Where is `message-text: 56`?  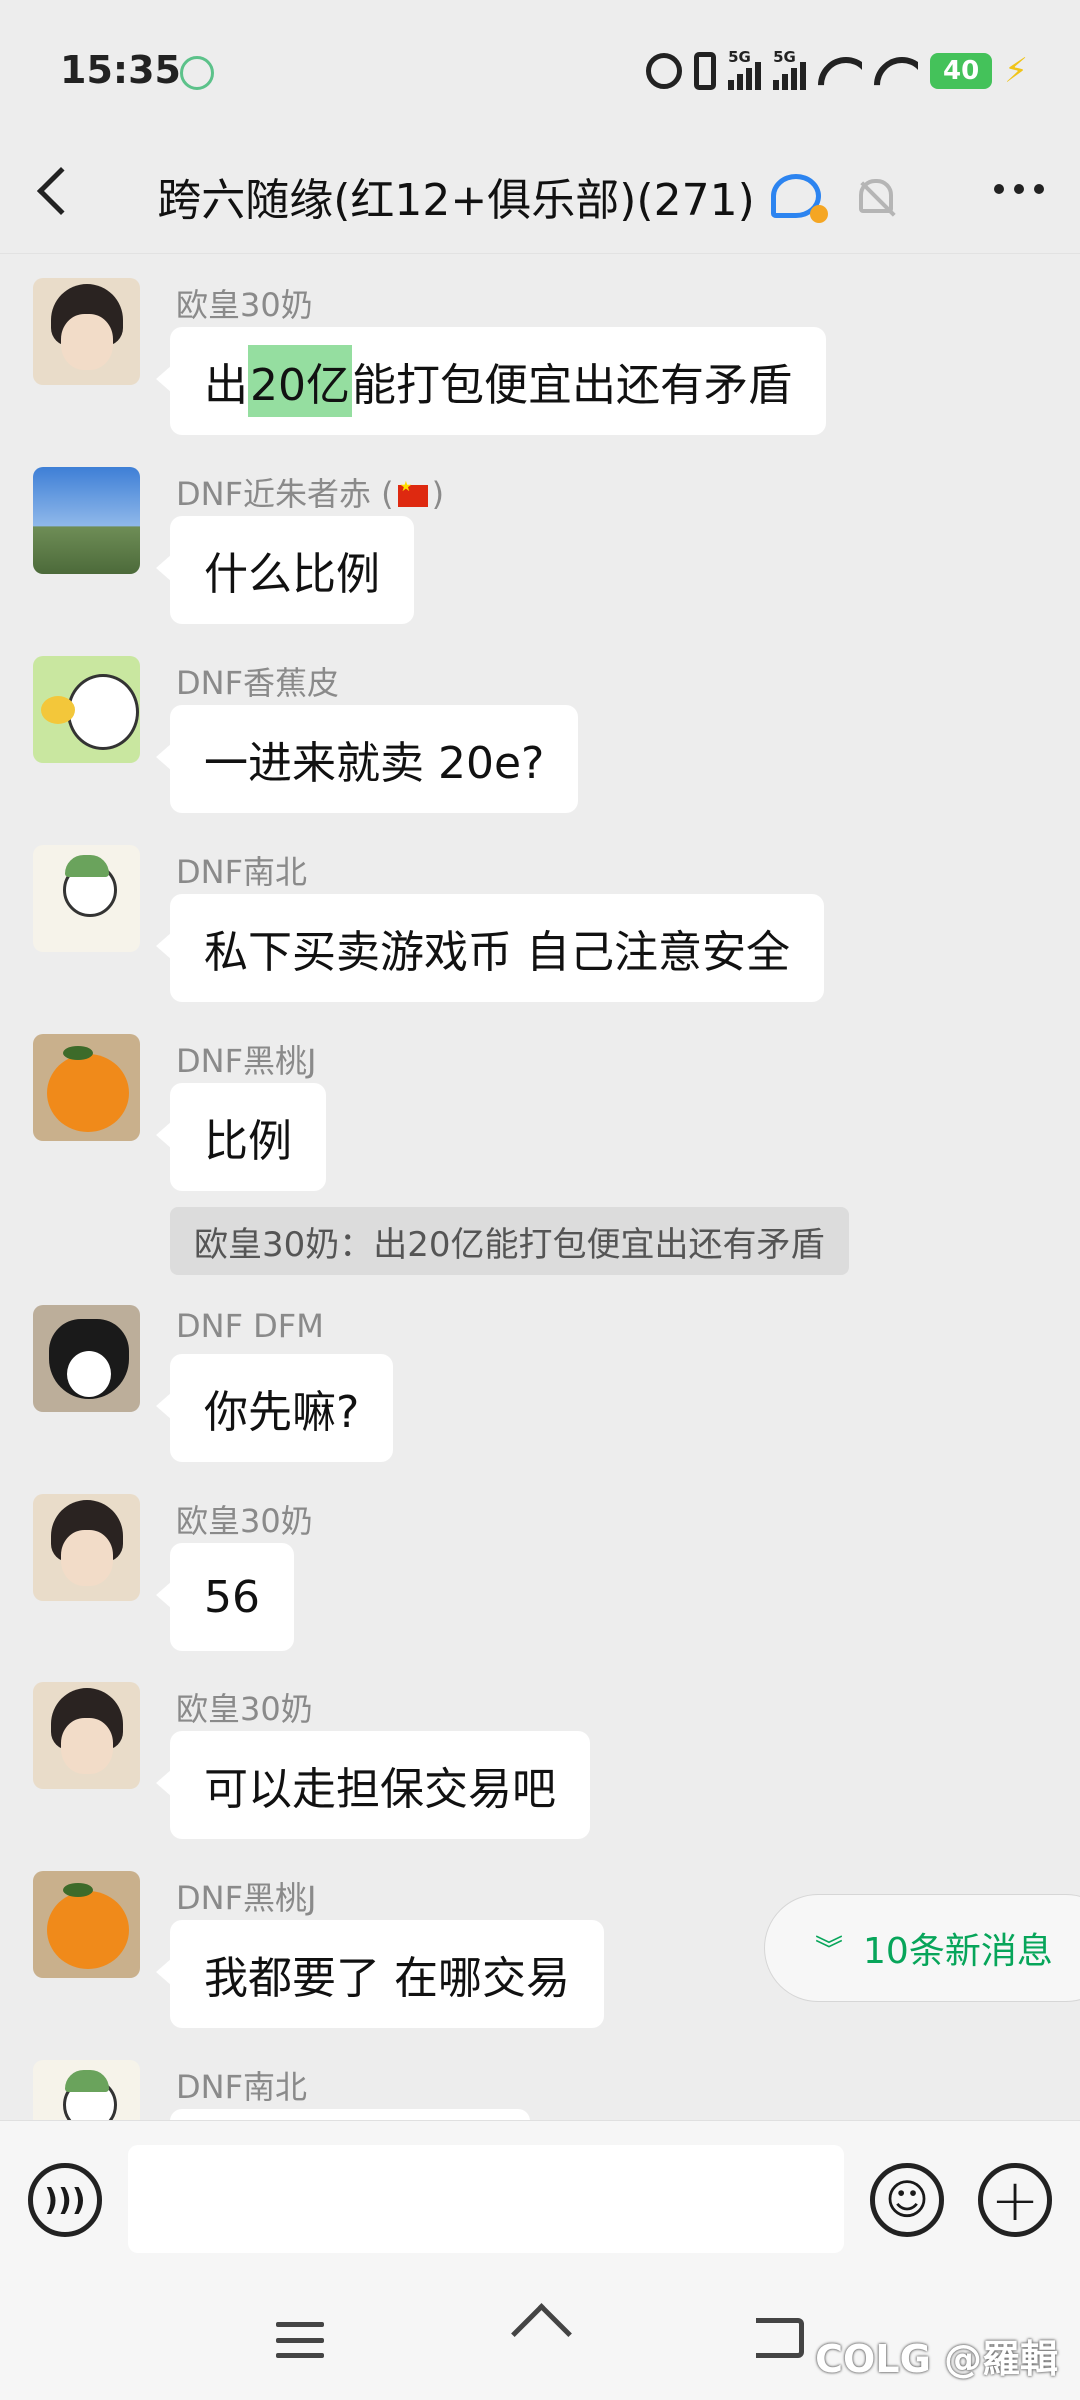 message-text: 56 is located at coordinates (232, 1597).